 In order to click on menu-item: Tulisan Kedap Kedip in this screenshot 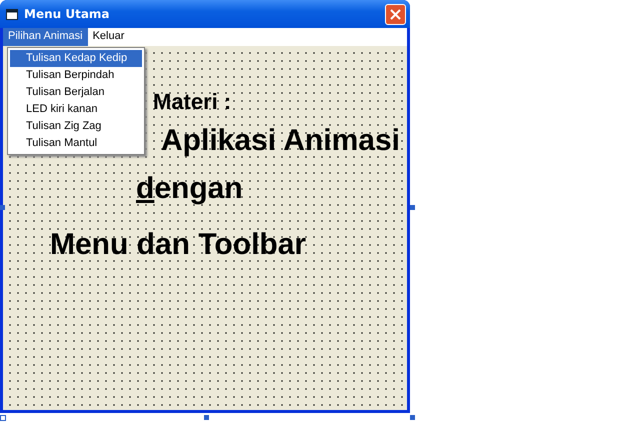, I will do `click(76, 58)`.